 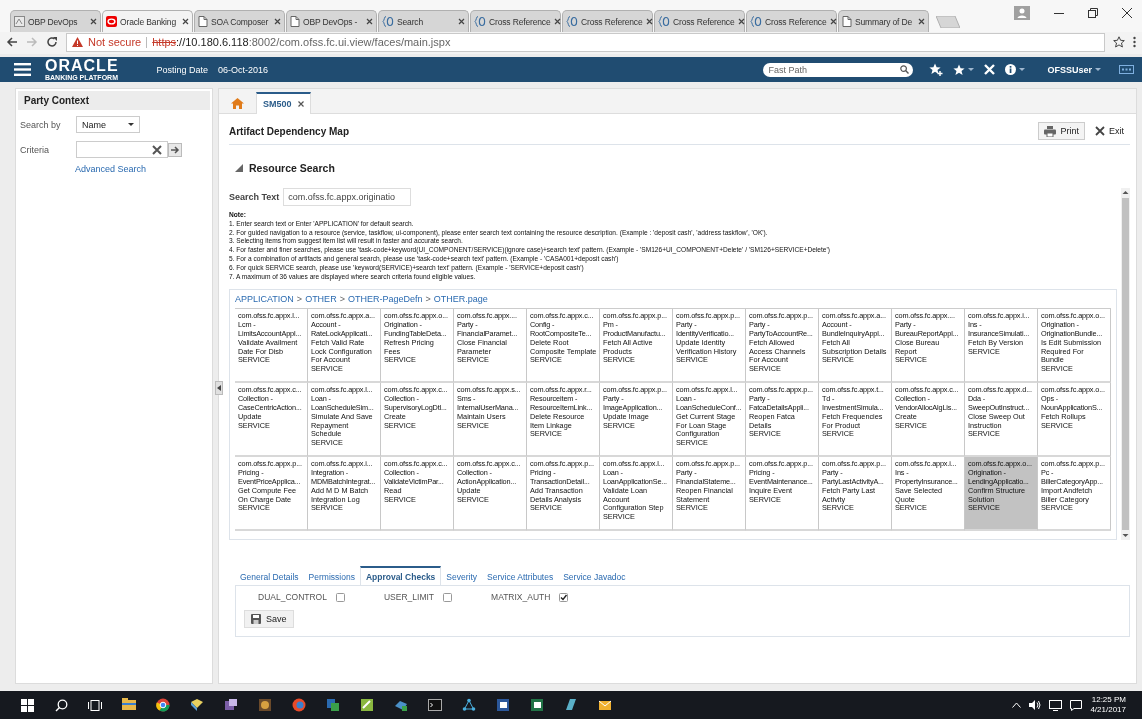 I want to click on speaker-icon, so click(x=1035, y=705).